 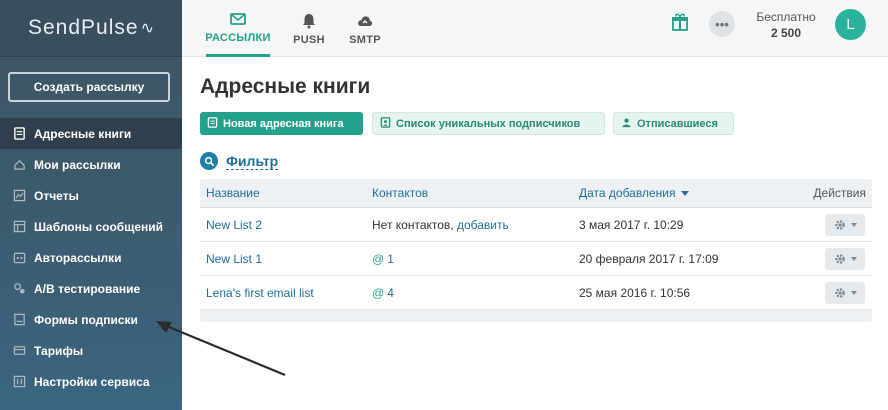 What do you see at coordinates (238, 28) in the screenshot?
I see `tab-campaigns: РАССЫЛКИ` at bounding box center [238, 28].